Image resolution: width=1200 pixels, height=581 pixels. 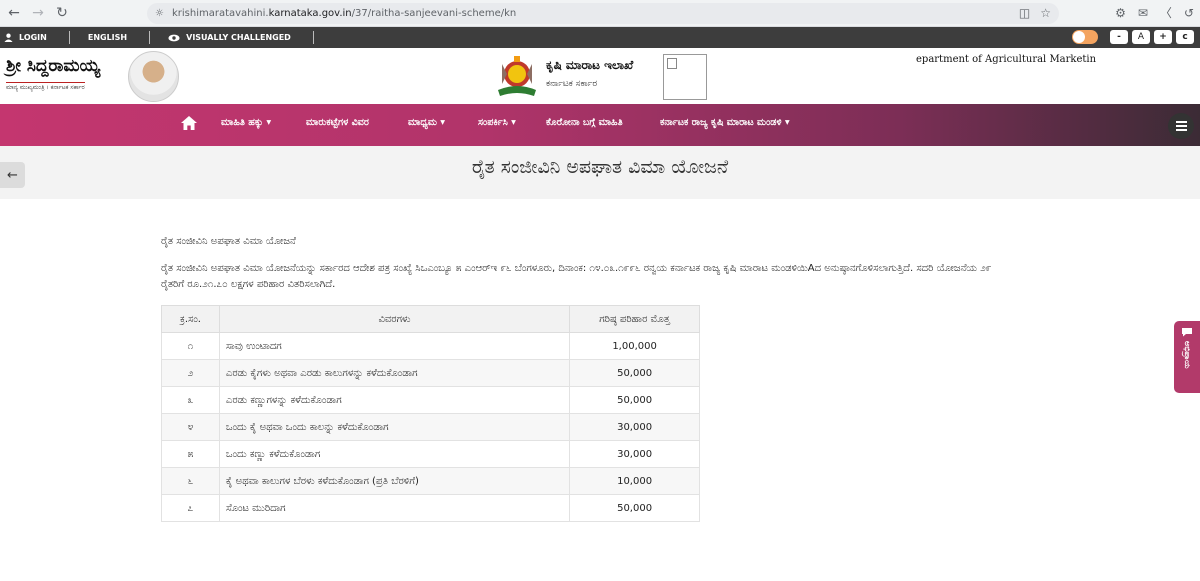 What do you see at coordinates (634, 346) in the screenshot?
I see `cell-amount: 1,00,000` at bounding box center [634, 346].